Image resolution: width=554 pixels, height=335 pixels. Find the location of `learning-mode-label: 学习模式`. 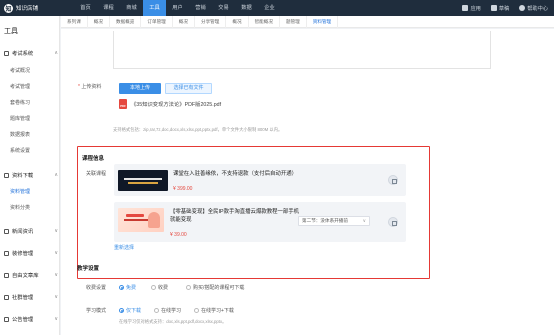

learning-mode-label: 学习模式 is located at coordinates (96, 311).